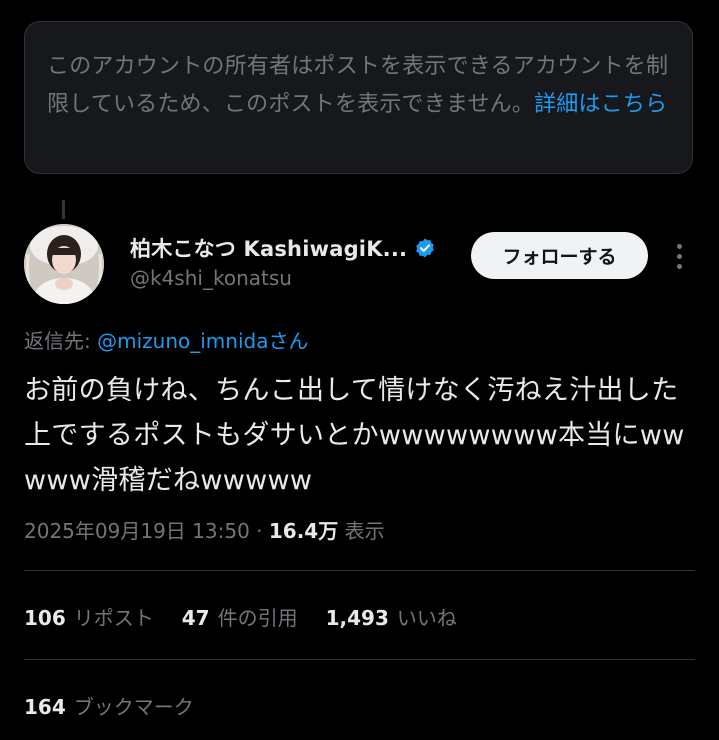 Image resolution: width=719 pixels, height=740 pixels. Describe the element at coordinates (361, 531) in the screenshot. I see `views-label: 表示` at that location.